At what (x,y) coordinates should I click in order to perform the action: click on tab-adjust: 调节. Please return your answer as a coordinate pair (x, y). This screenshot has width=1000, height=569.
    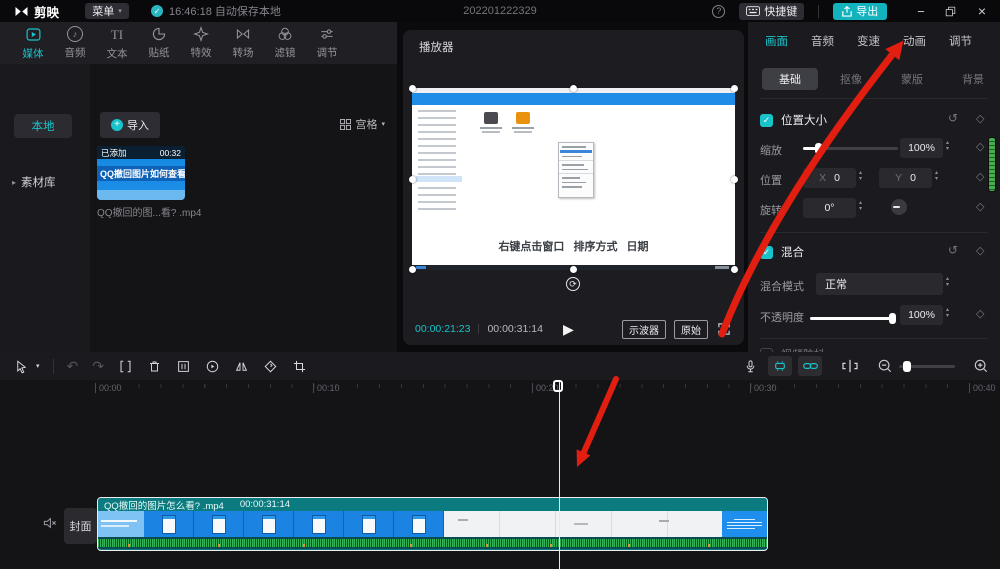
    Looking at the image, I should click on (327, 43).